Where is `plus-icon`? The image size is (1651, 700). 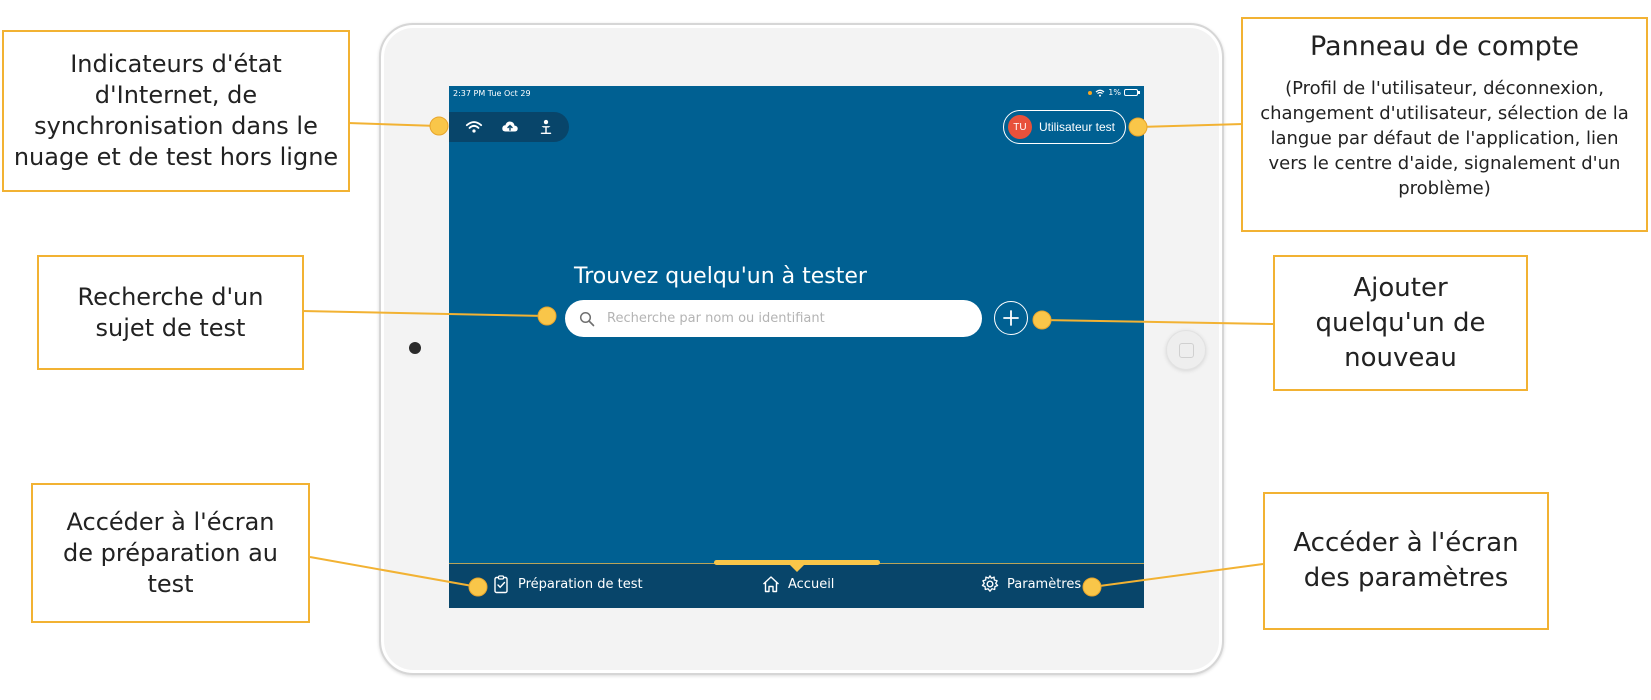 plus-icon is located at coordinates (1011, 318).